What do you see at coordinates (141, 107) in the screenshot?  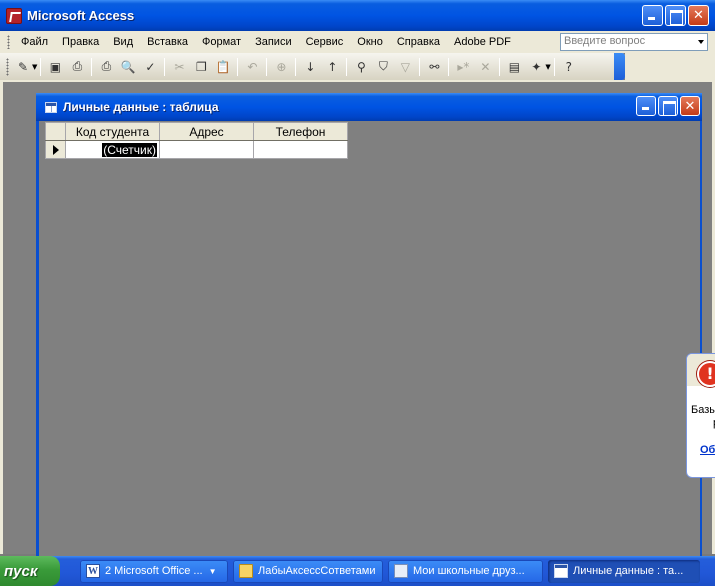 I see `table-window-title: Личные данные : таблица` at bounding box center [141, 107].